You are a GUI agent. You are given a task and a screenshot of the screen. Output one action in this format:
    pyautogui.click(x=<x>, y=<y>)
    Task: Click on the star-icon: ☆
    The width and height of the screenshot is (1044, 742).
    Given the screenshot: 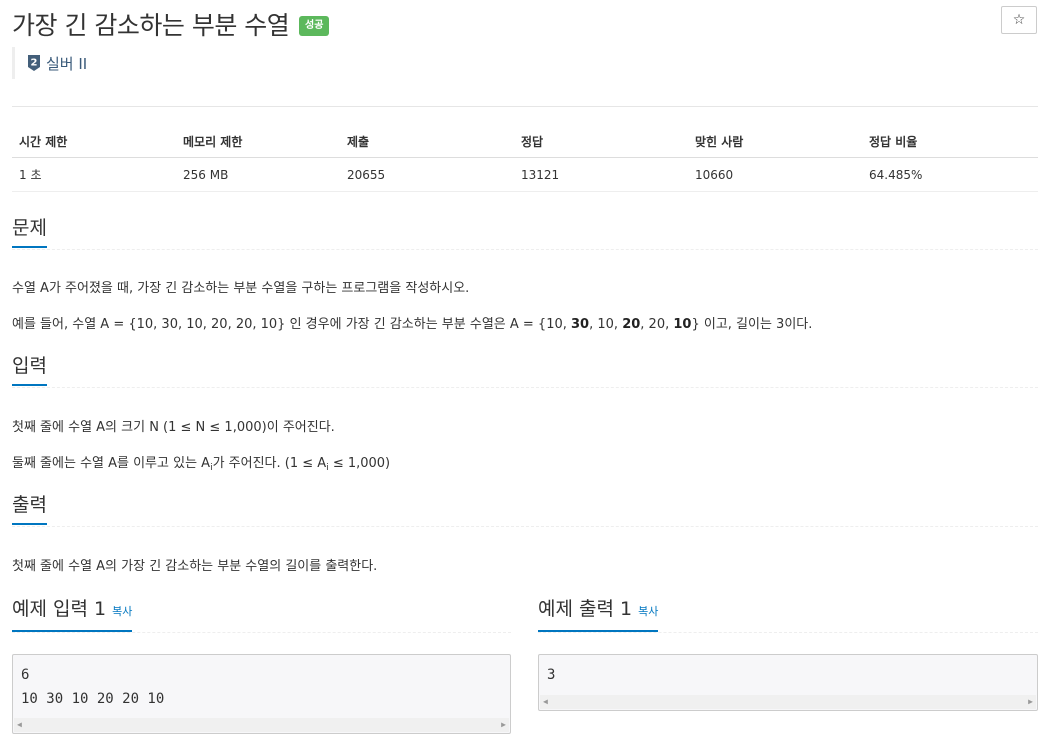 What is the action you would take?
    pyautogui.click(x=1019, y=20)
    